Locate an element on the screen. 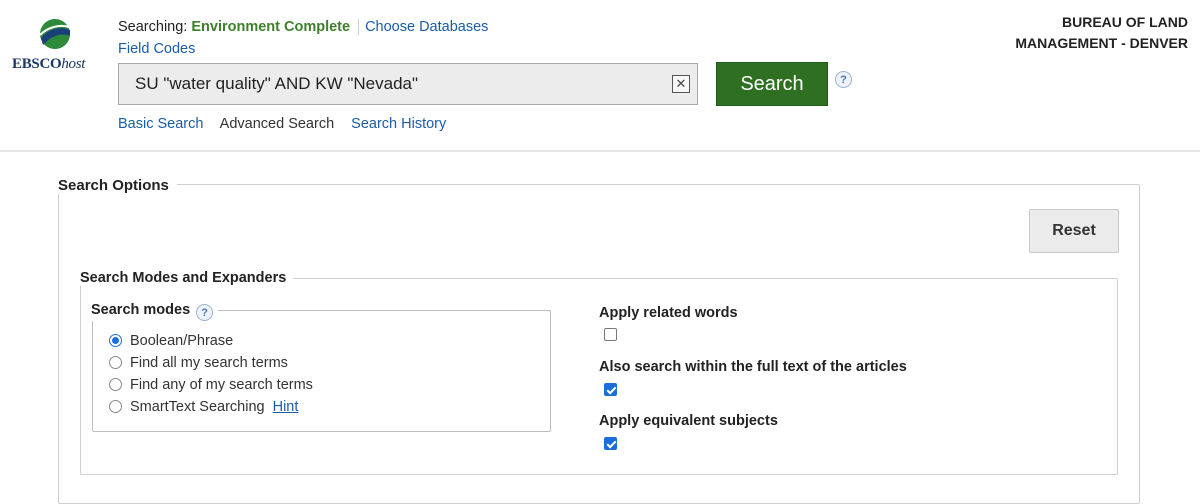 The width and height of the screenshot is (1200, 504). mode-boolean-phrase: Boolean/Phrase is located at coordinates (171, 341).